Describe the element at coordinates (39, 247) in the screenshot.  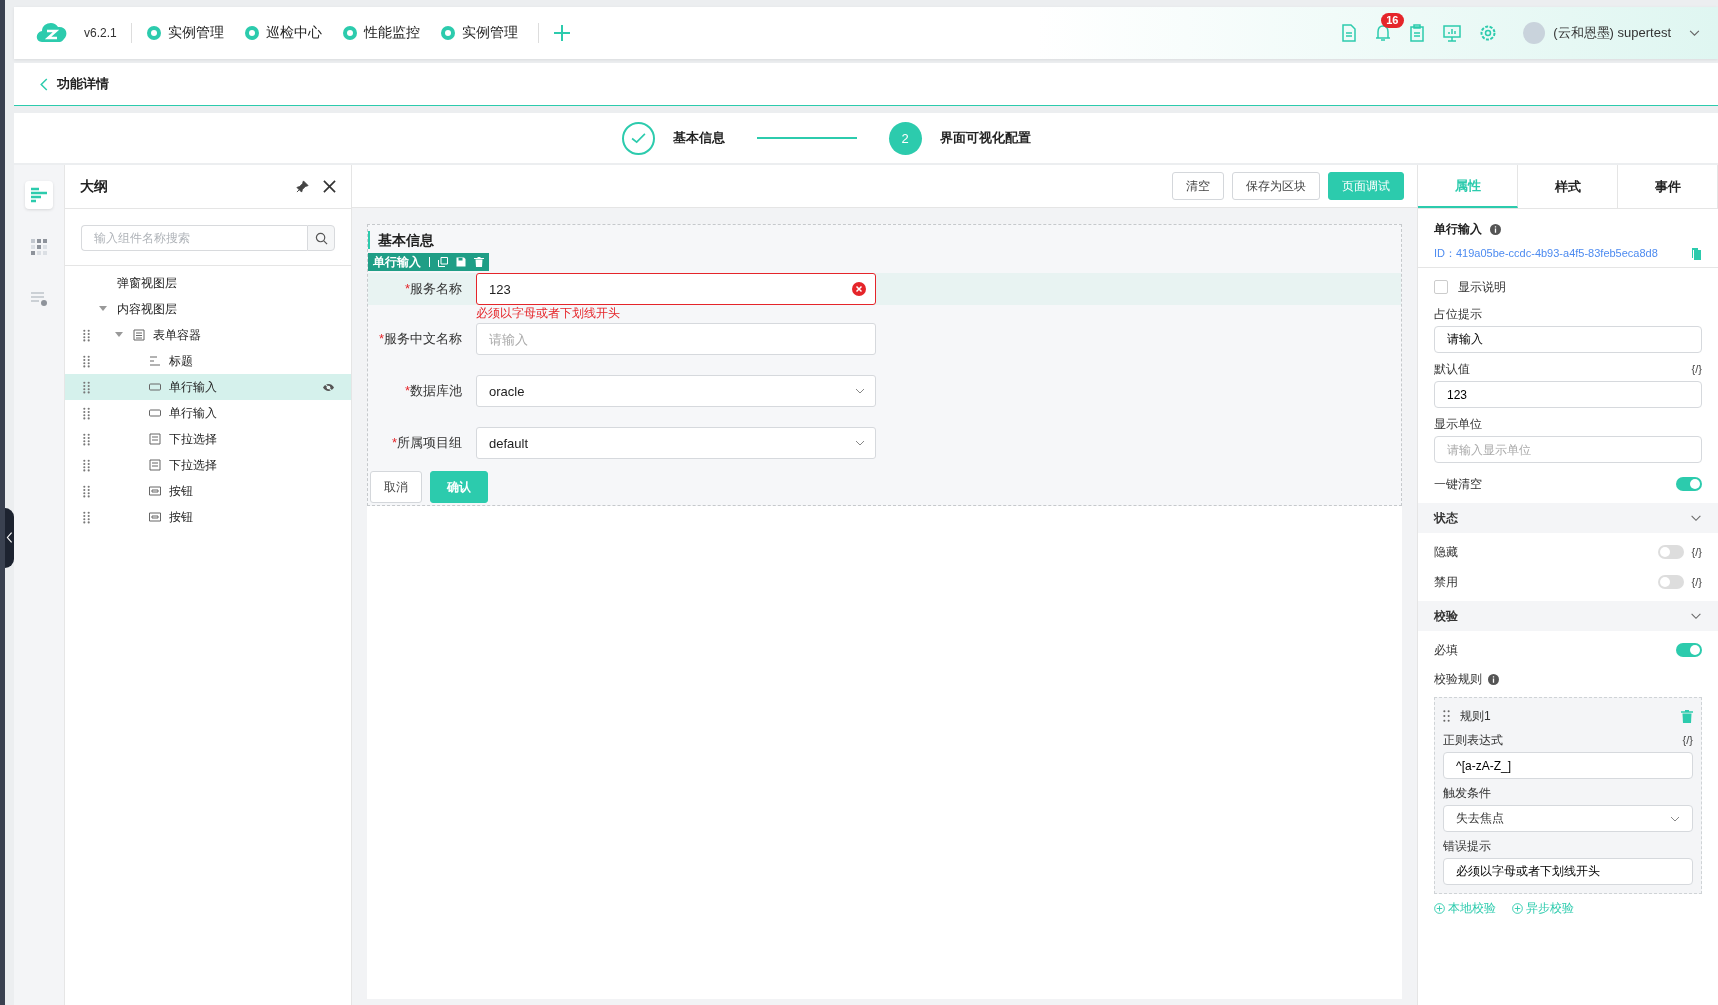
I see `grid-icon` at that location.